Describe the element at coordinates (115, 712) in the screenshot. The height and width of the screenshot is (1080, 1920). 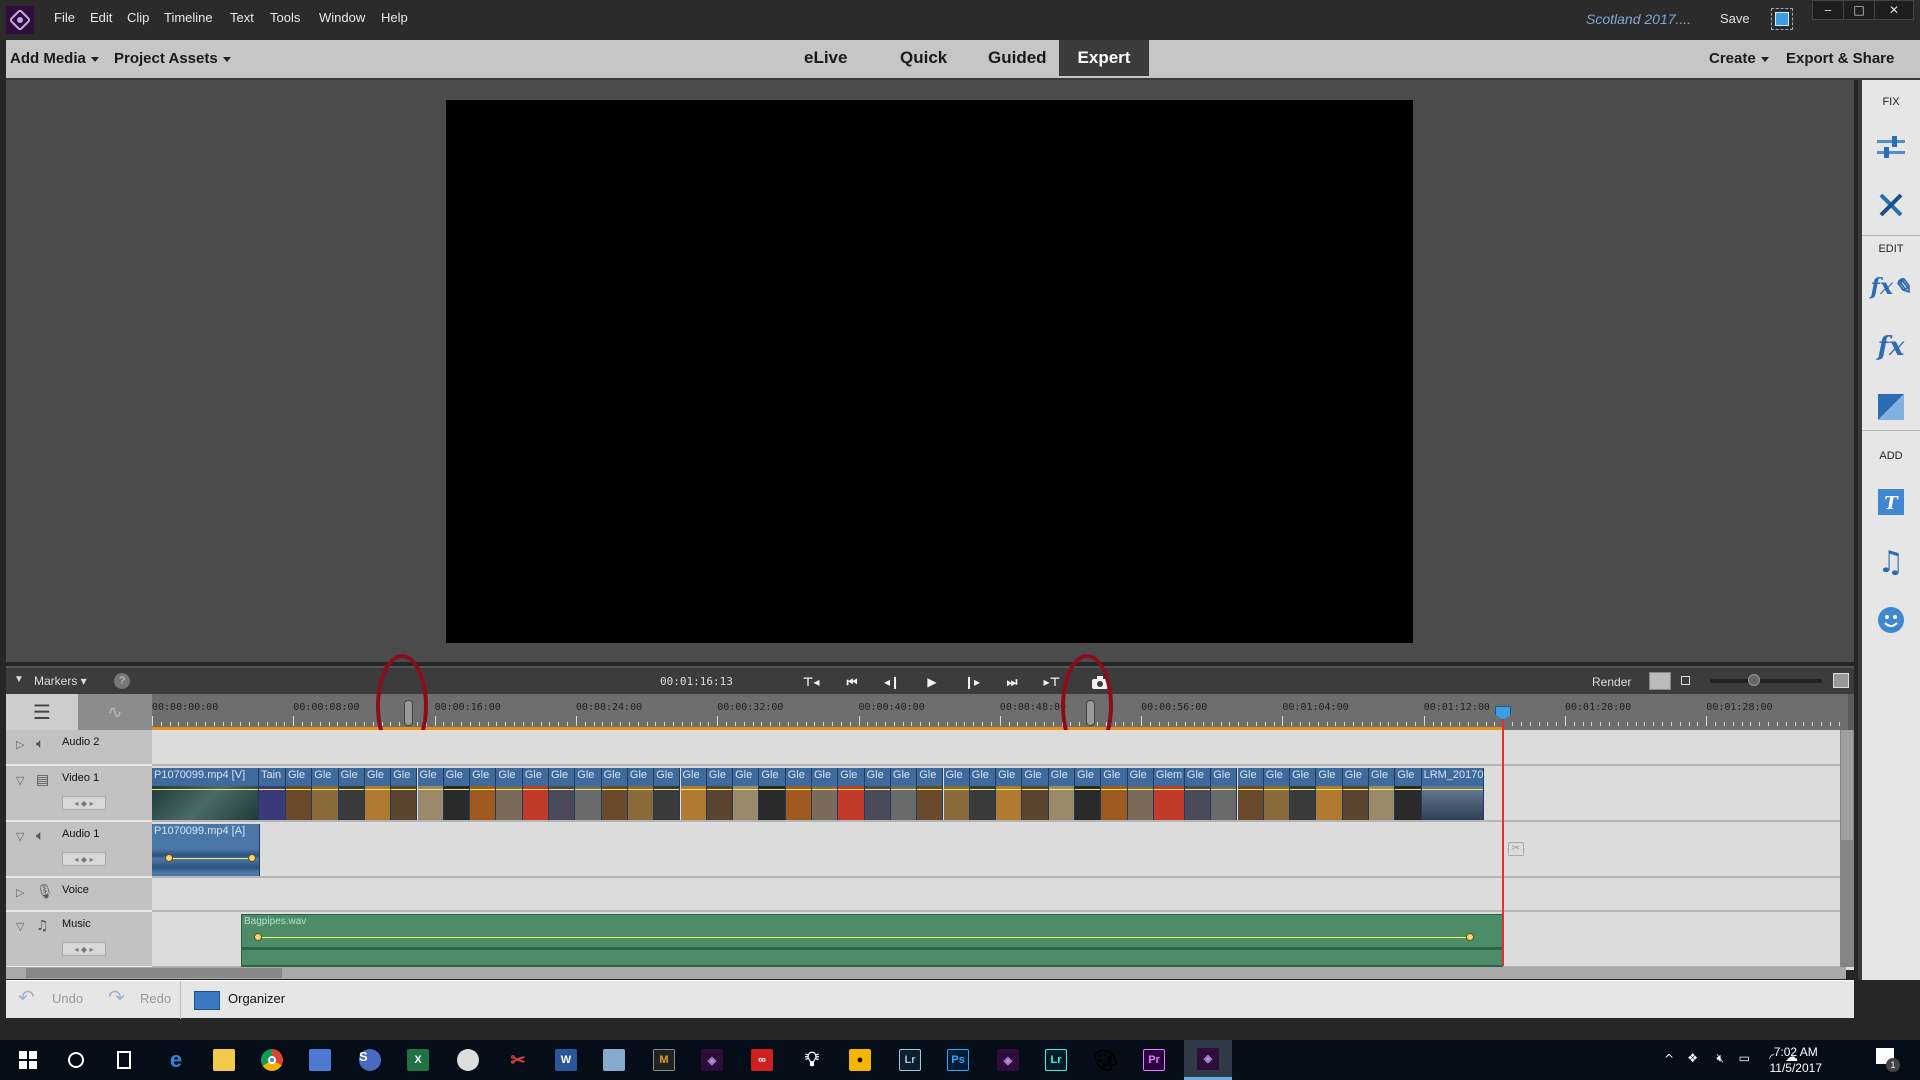
I see `audio-waveform-view-icon: ∿` at that location.